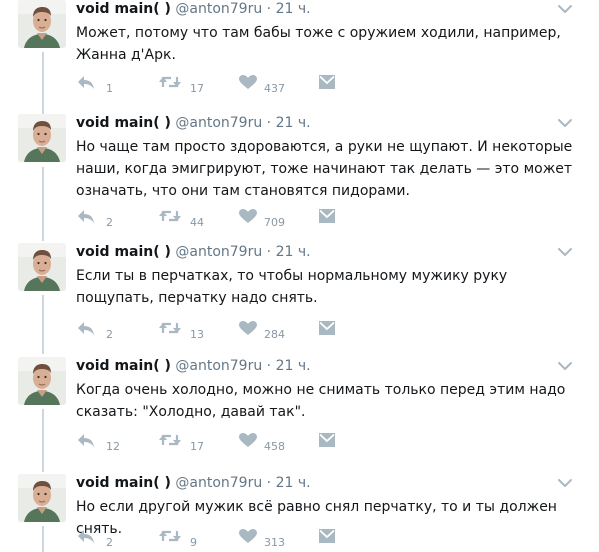 Image resolution: width=599 pixels, height=552 pixels. I want to click on like-count: 709, so click(274, 222).